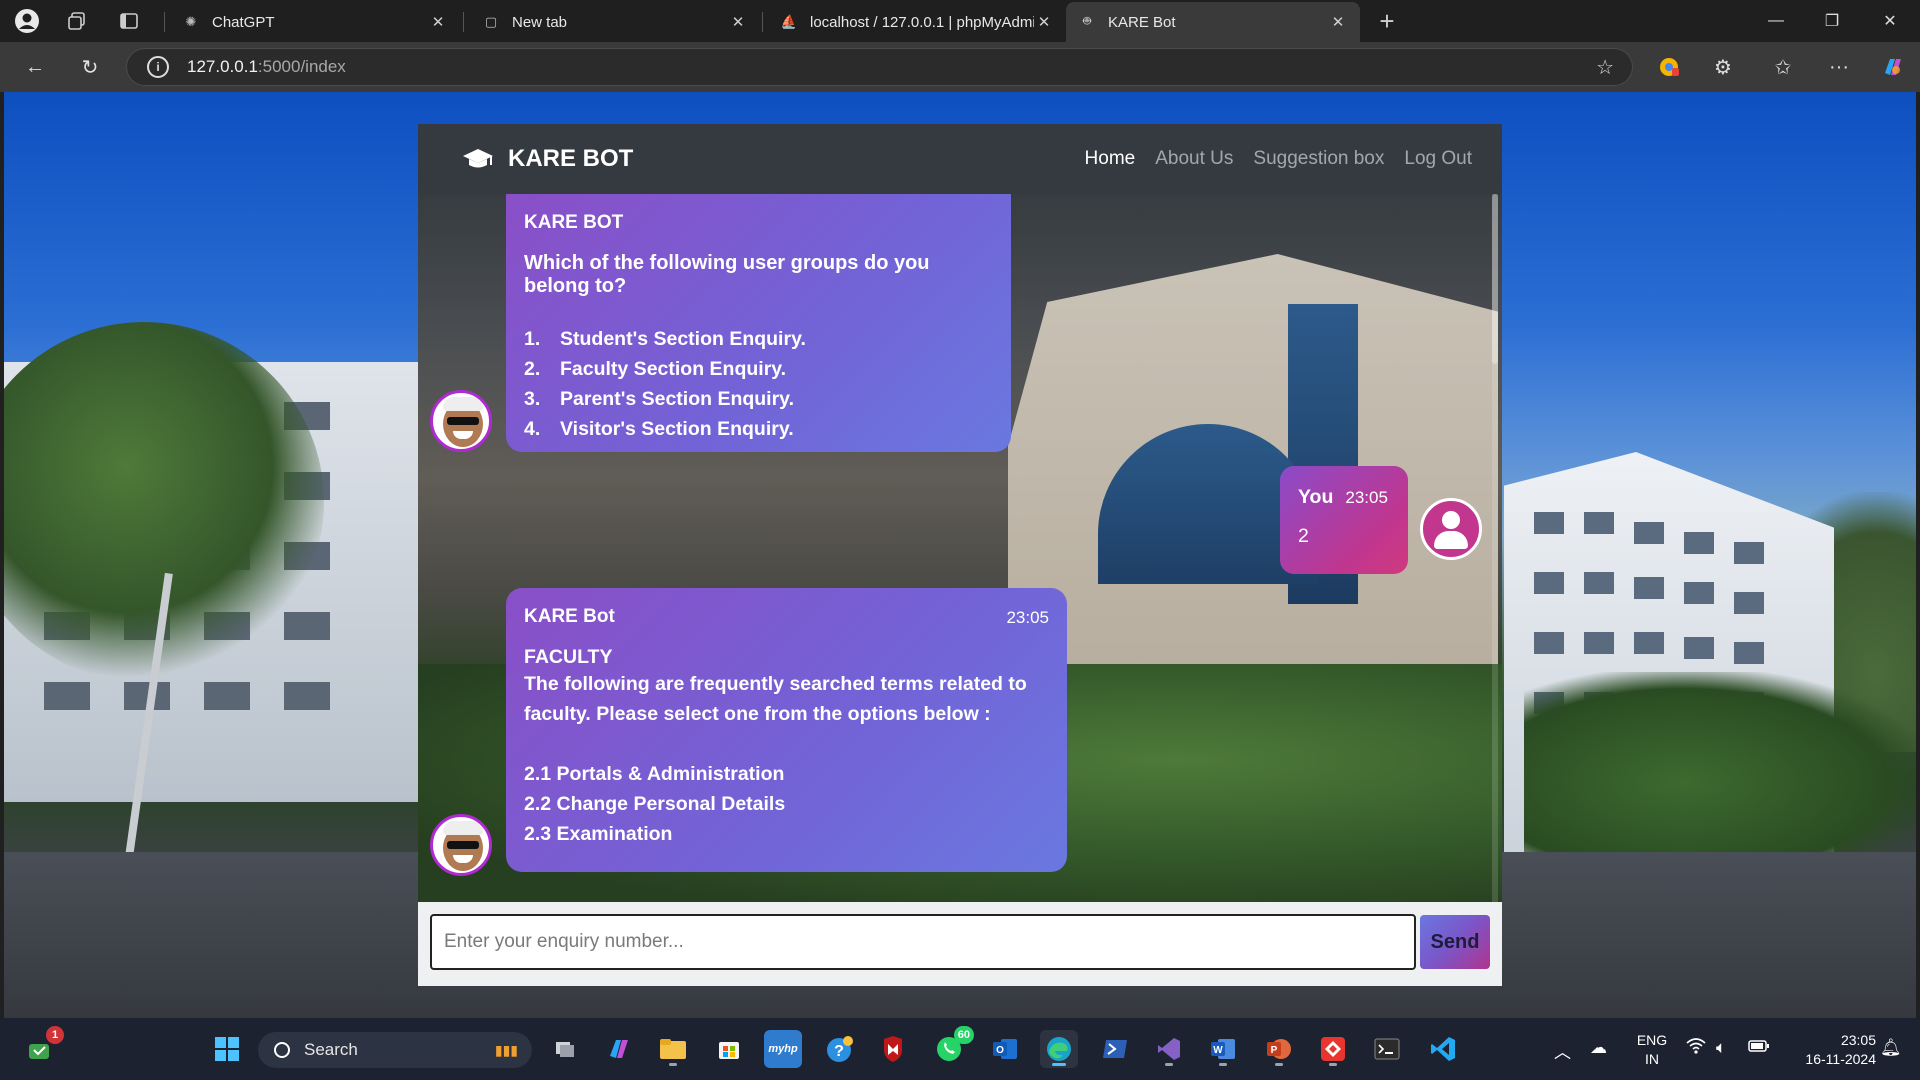 The height and width of the screenshot is (1080, 1920). I want to click on outlook-icon: O, so click(1005, 1049).